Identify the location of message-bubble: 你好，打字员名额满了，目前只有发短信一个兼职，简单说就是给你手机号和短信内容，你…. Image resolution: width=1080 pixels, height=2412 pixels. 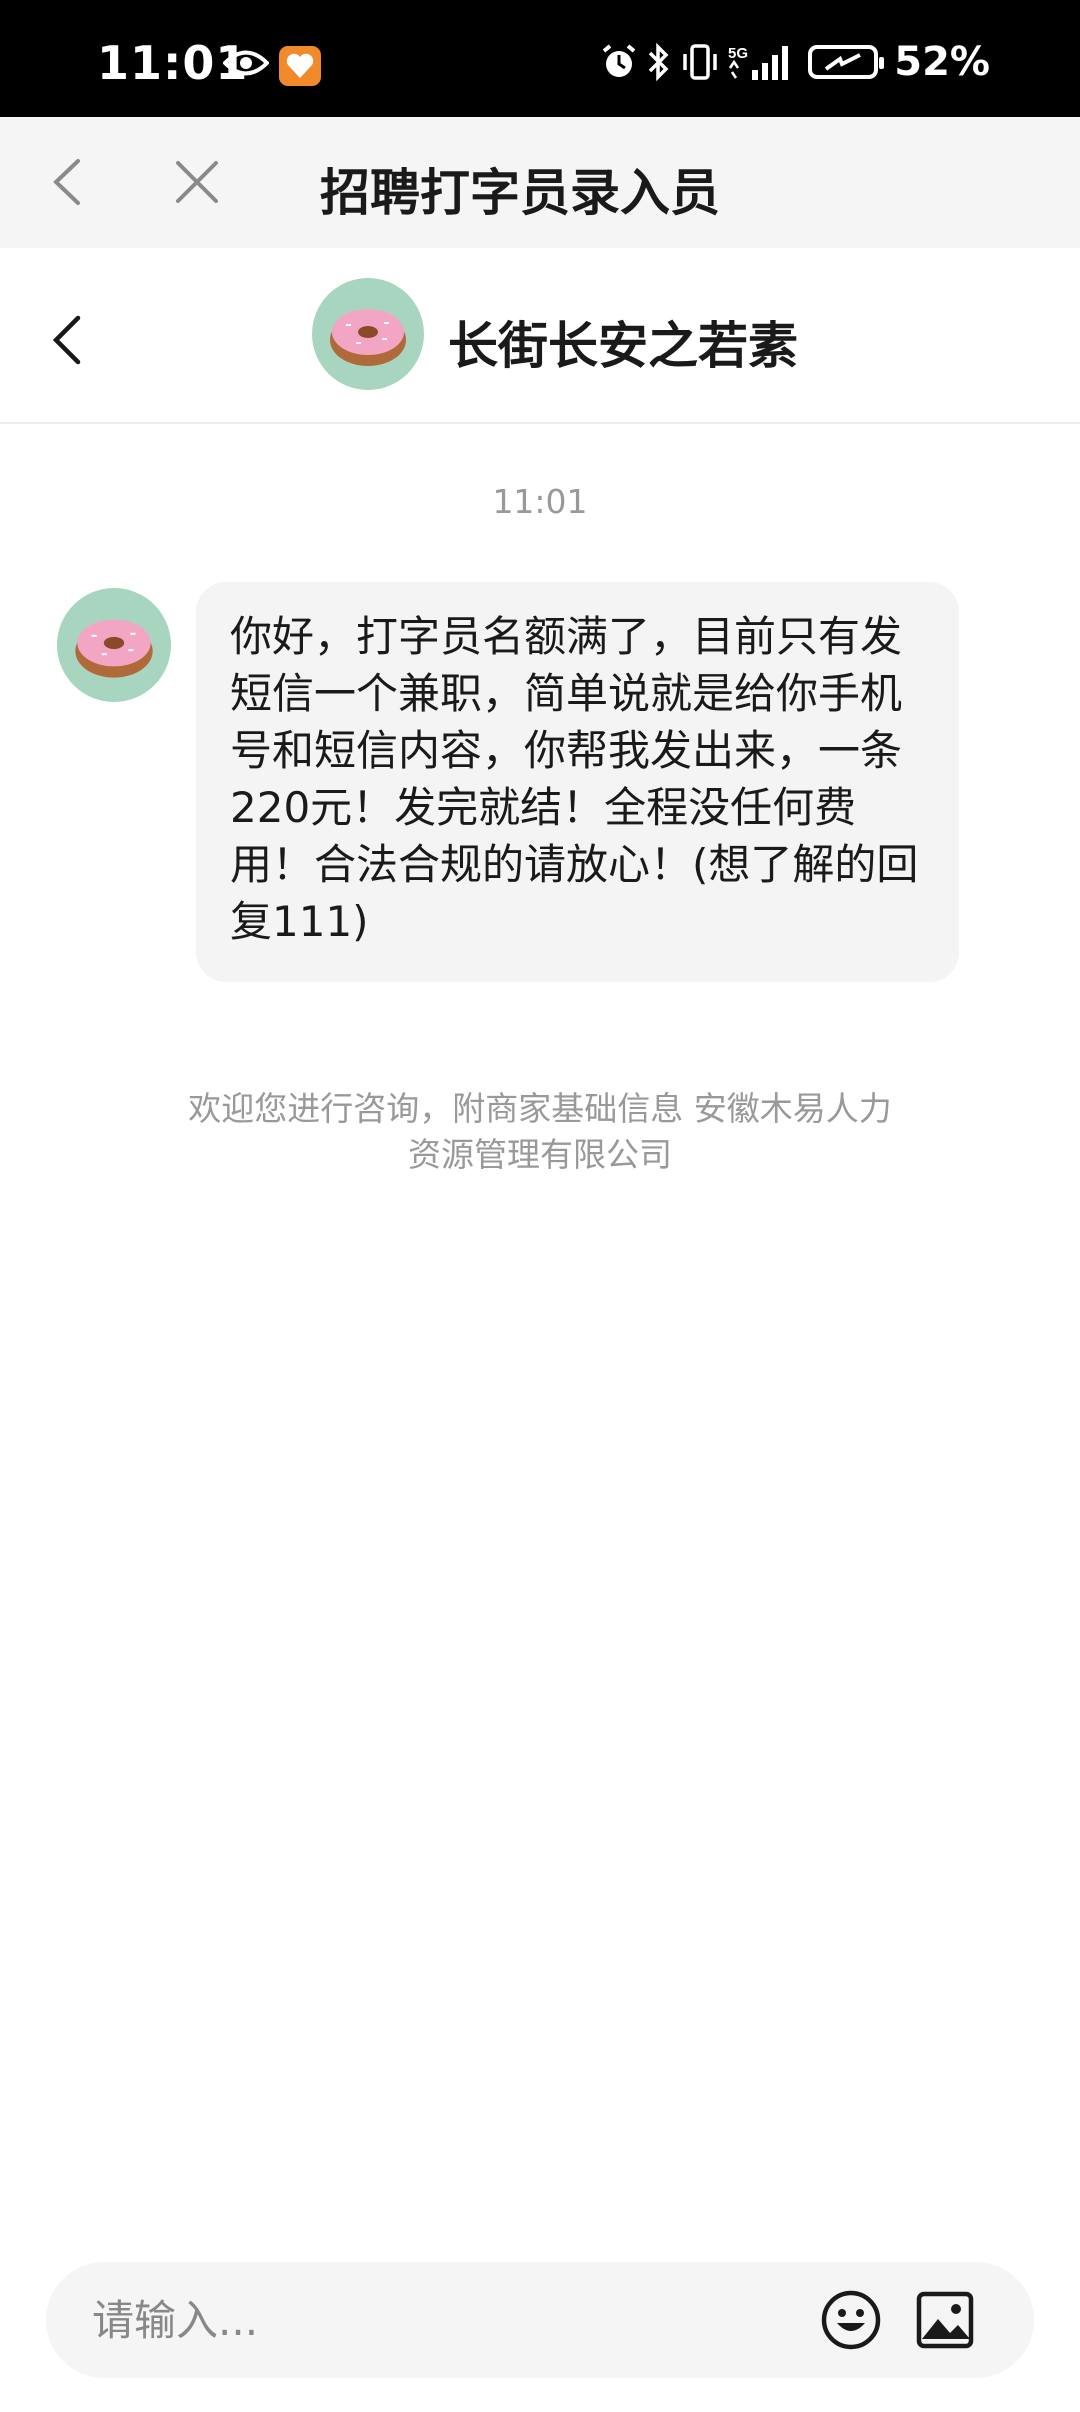
(577, 782).